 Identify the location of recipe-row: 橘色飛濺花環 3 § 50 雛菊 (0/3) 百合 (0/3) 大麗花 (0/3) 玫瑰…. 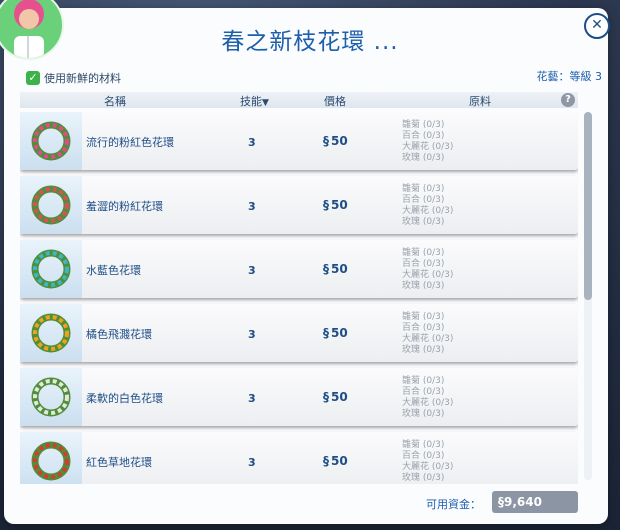
(299, 333).